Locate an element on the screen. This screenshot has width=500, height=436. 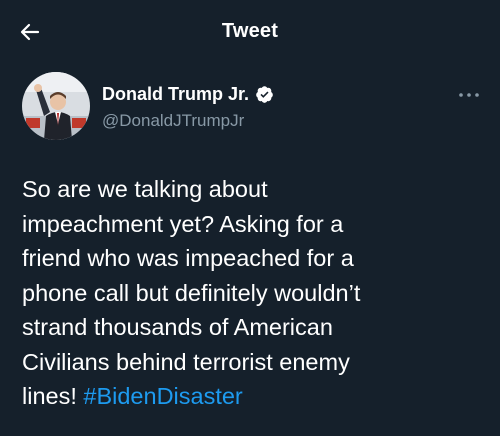
avatar is located at coordinates (56, 106).